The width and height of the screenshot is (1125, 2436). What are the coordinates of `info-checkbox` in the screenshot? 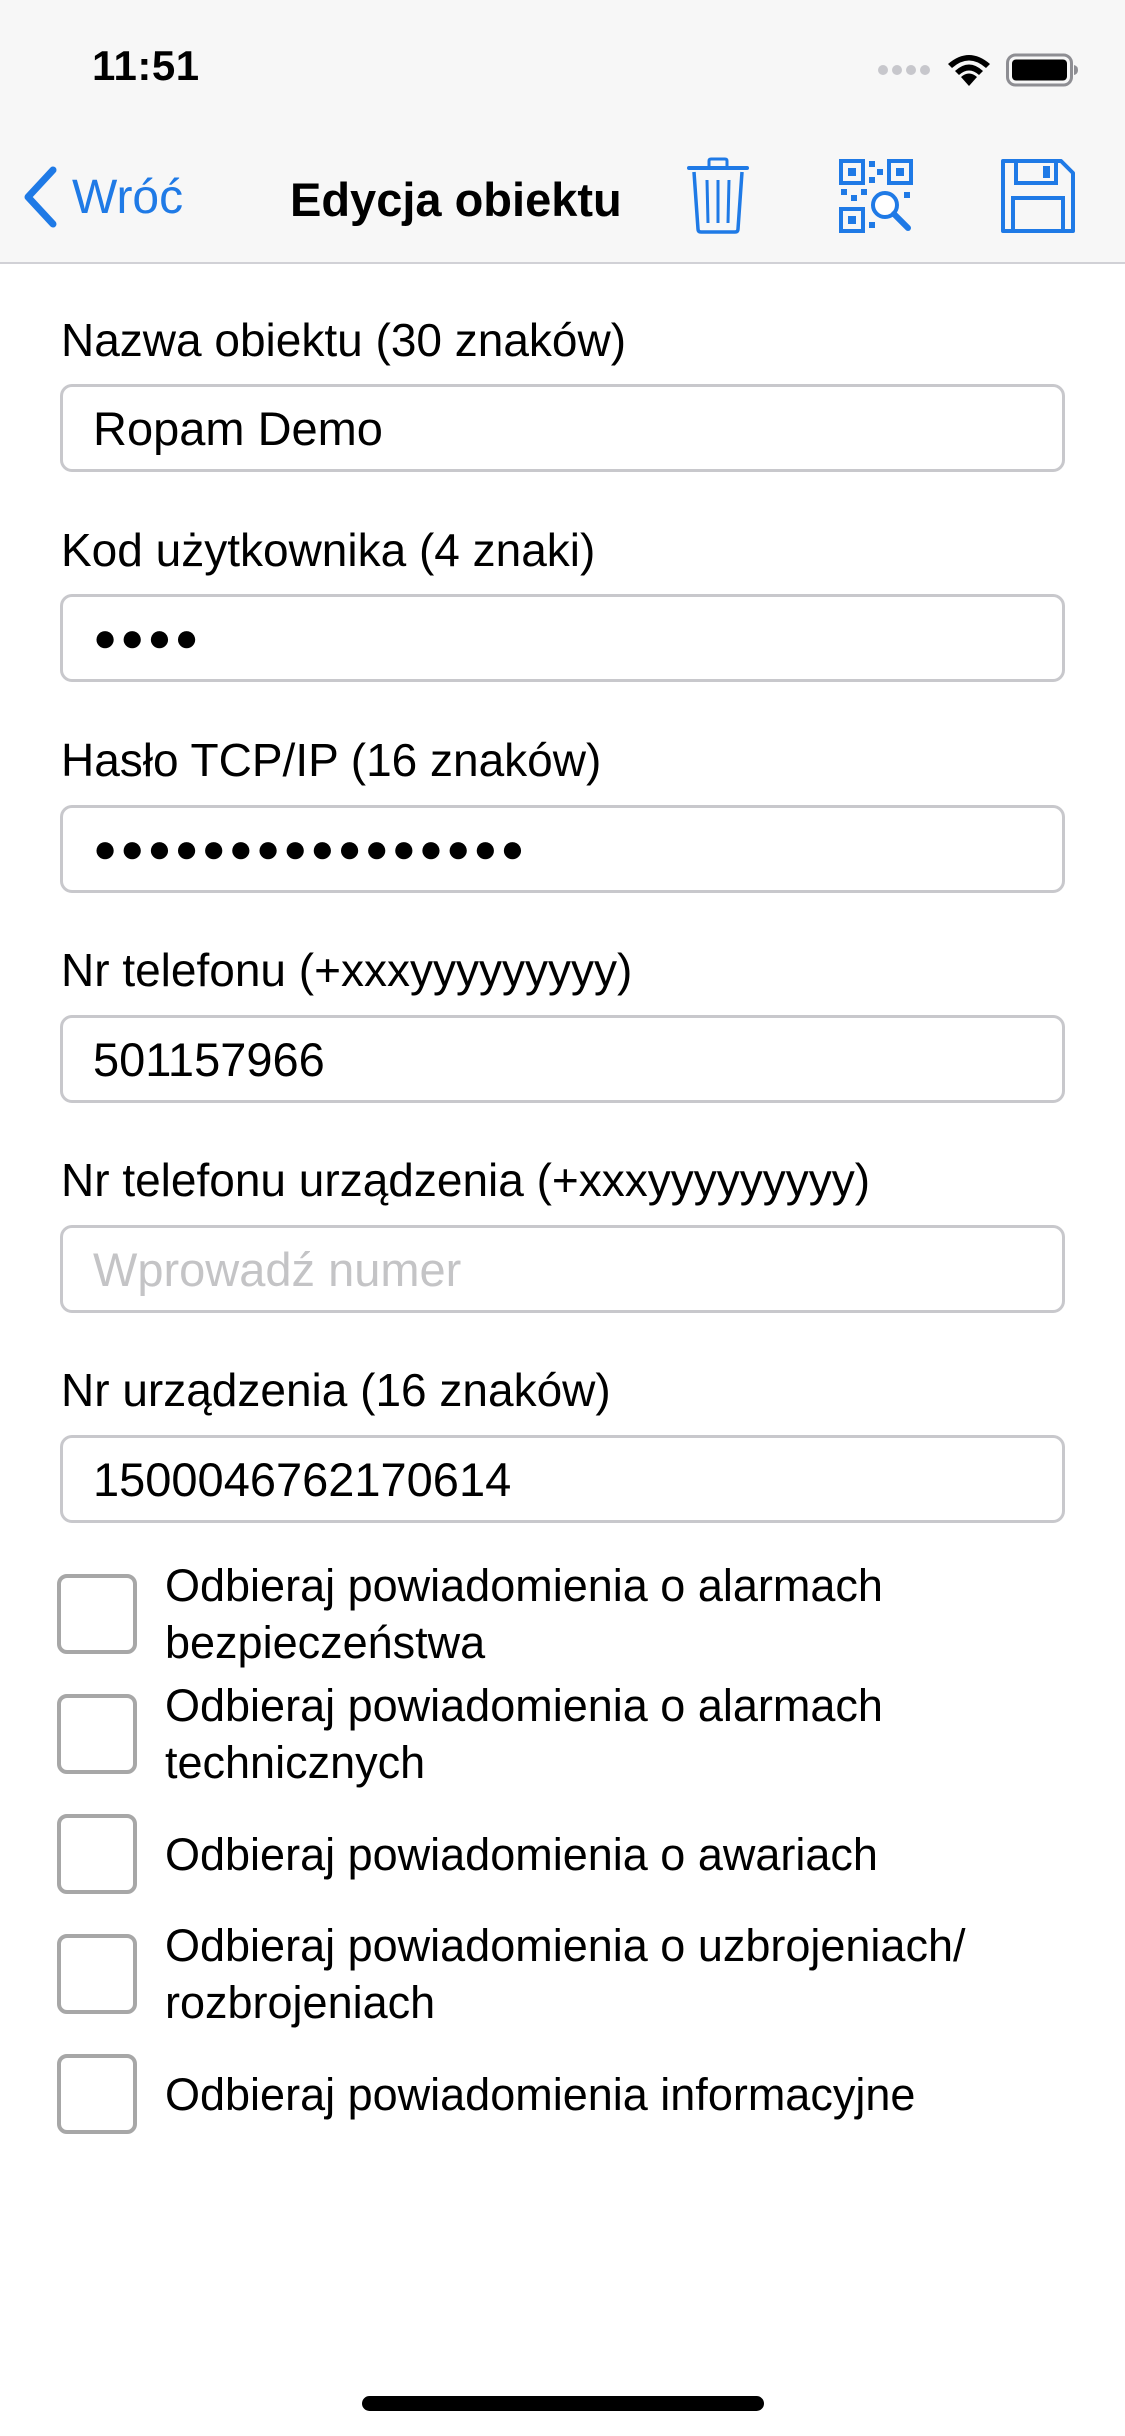 It's located at (97, 2094).